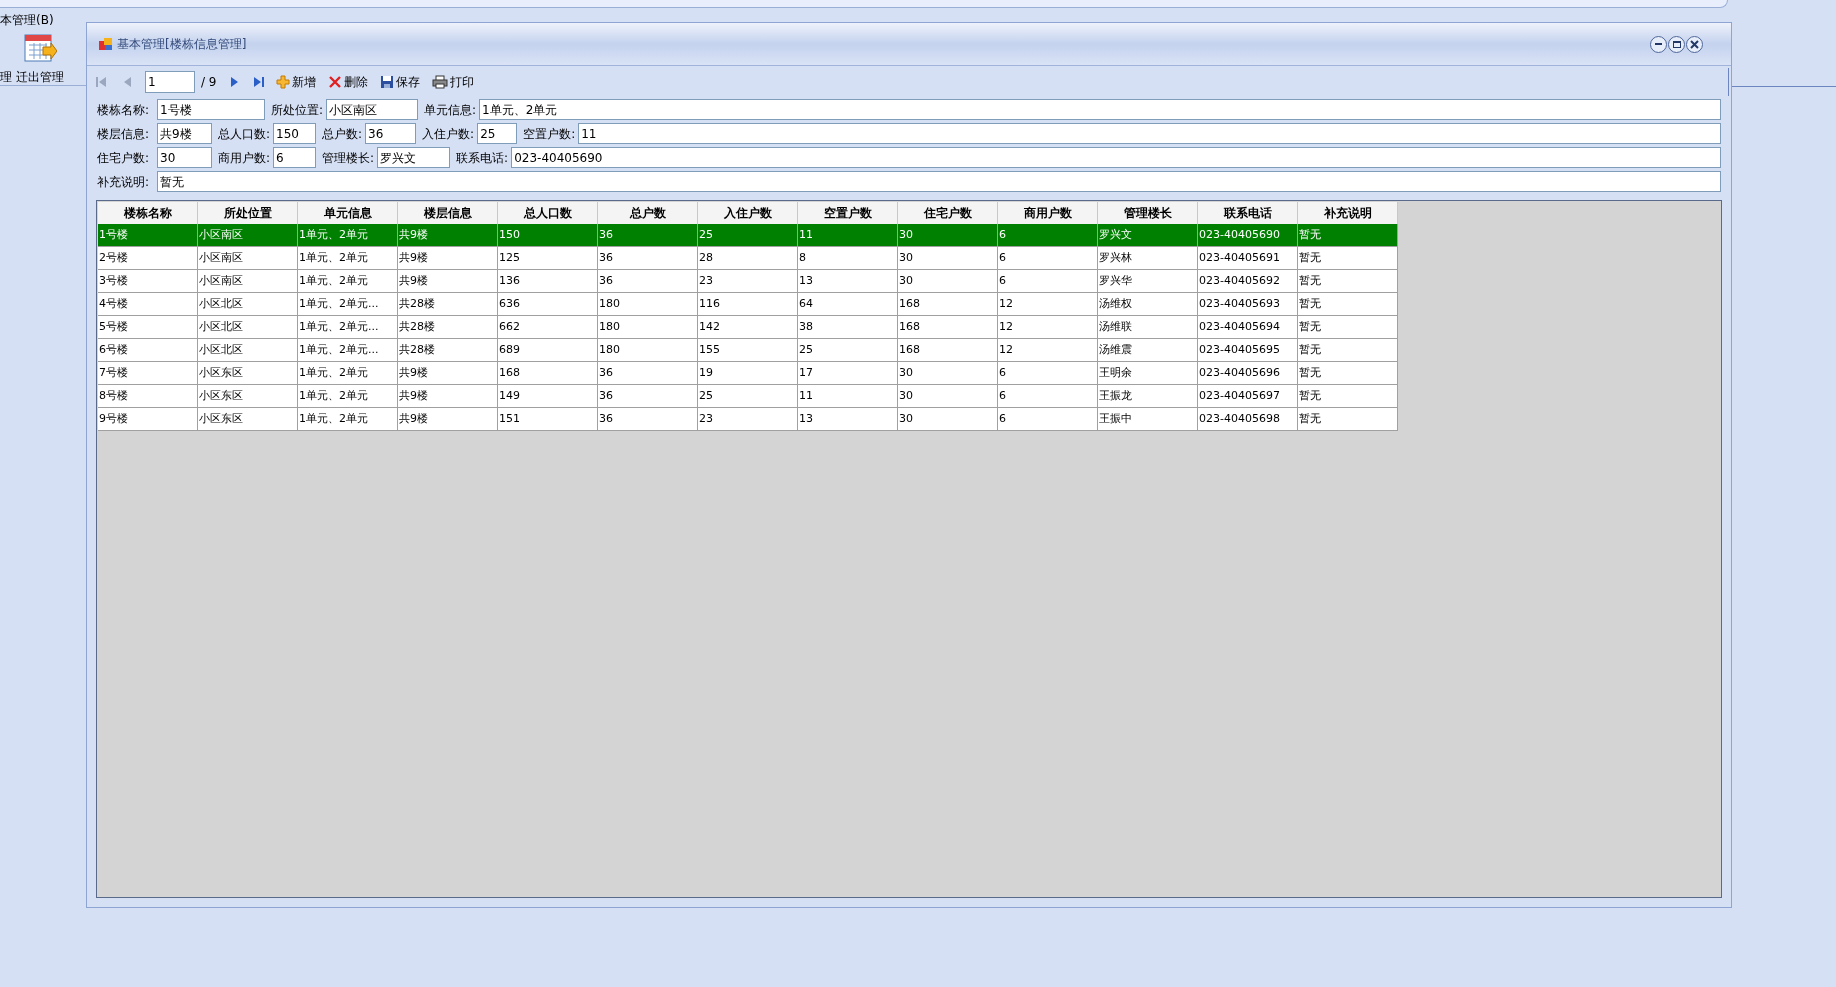 The height and width of the screenshot is (987, 1836). I want to click on text-field: 罗兴文, so click(414, 157).